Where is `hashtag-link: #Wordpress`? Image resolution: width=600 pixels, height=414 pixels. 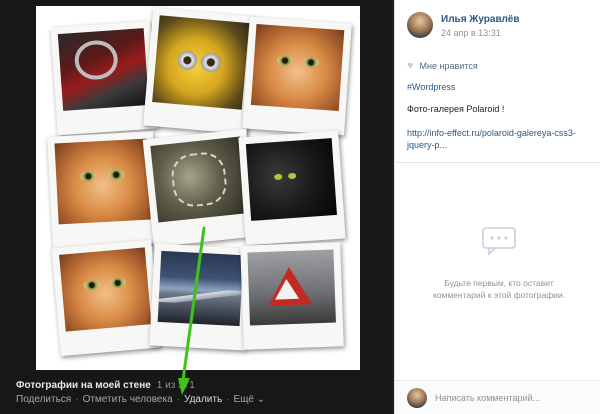 hashtag-link: #Wordpress is located at coordinates (431, 87).